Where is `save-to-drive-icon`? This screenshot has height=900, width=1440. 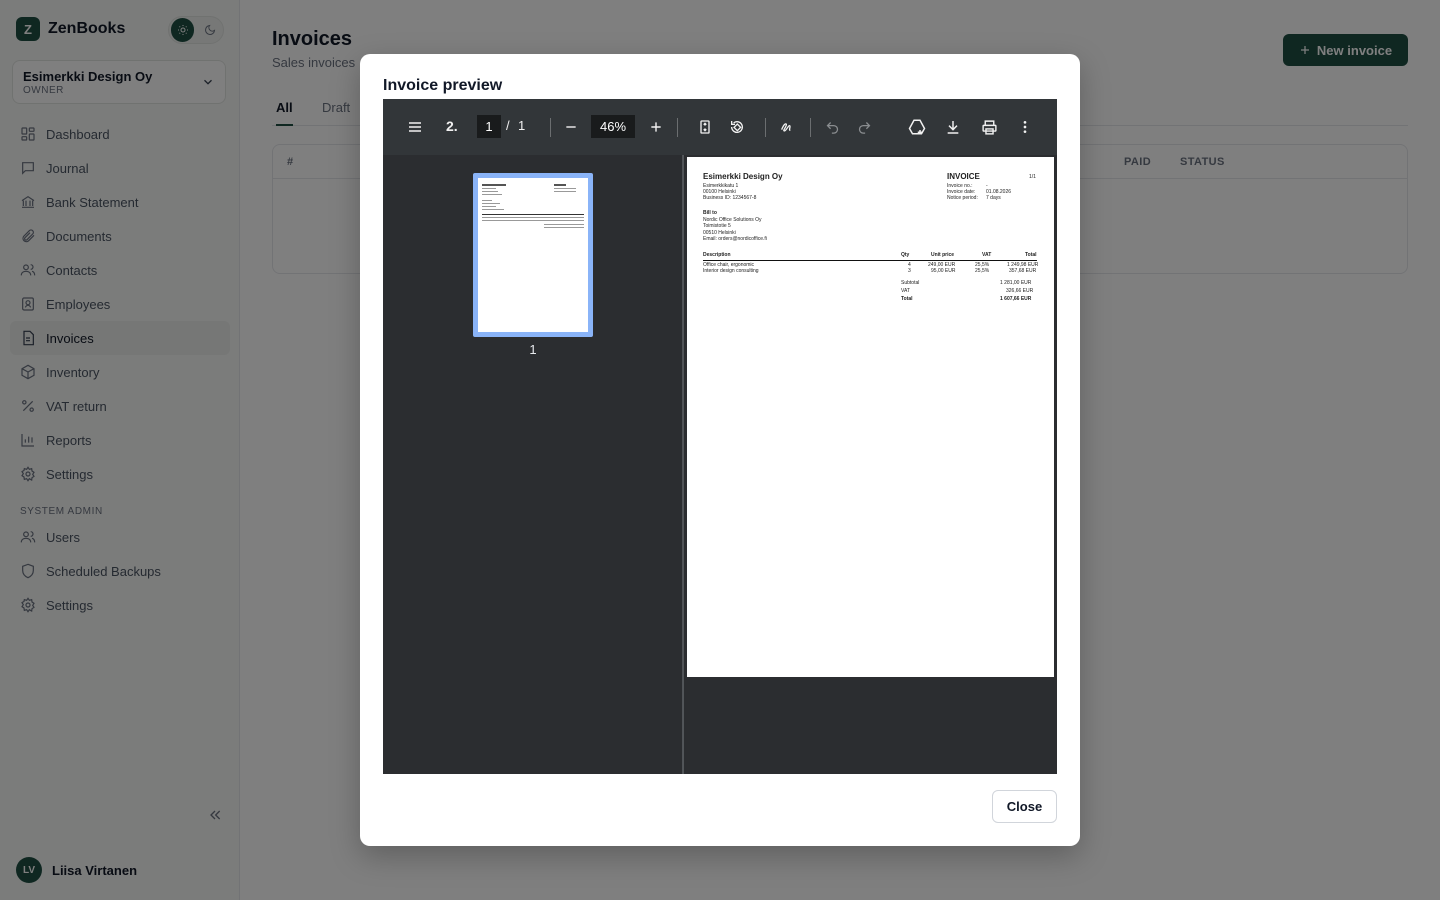 save-to-drive-icon is located at coordinates (917, 127).